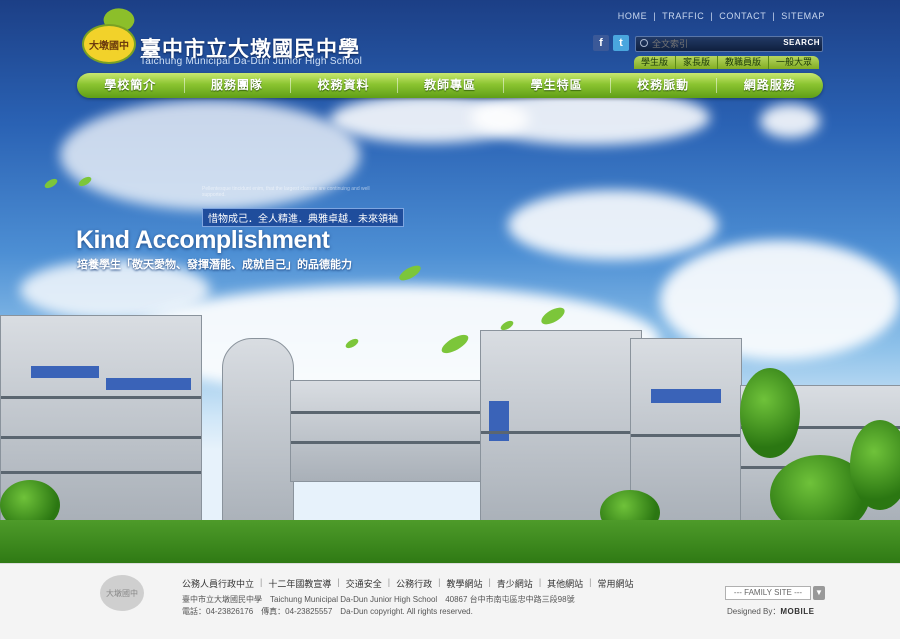 This screenshot has height=639, width=900. I want to click on logo-badge: 大墩國中, so click(109, 44).